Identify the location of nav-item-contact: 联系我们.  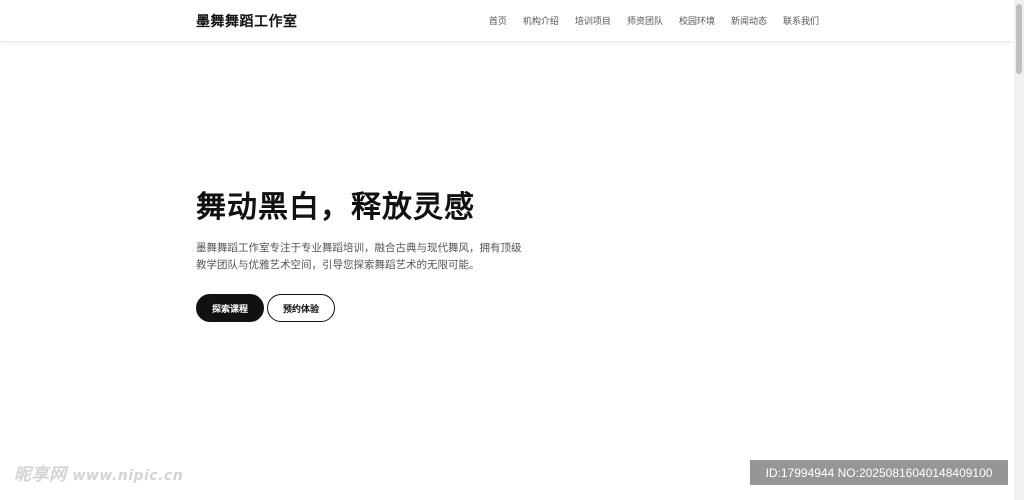
(801, 20).